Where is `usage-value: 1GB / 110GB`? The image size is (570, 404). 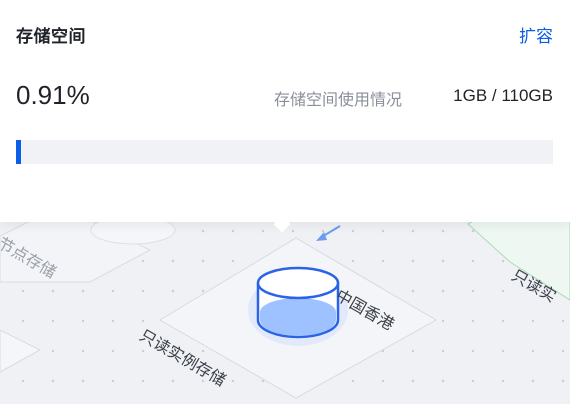
usage-value: 1GB / 110GB is located at coordinates (503, 95).